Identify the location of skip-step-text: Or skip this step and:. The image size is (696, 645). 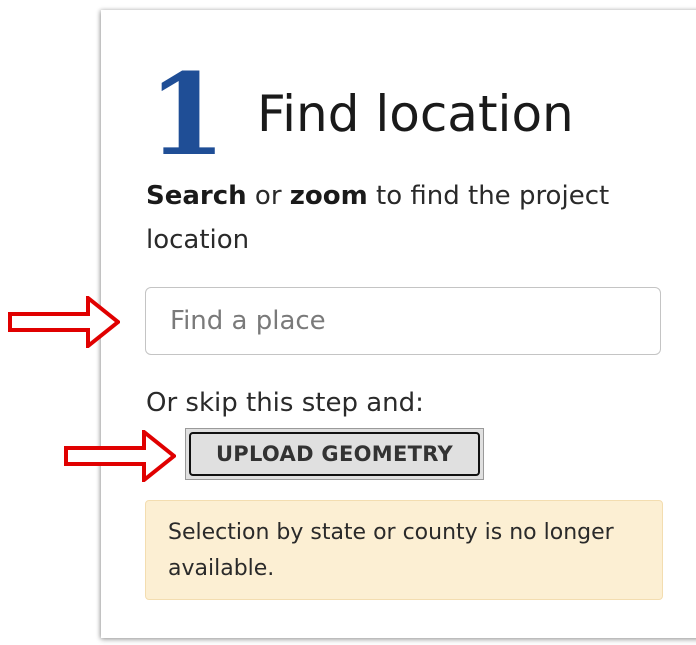
(285, 403).